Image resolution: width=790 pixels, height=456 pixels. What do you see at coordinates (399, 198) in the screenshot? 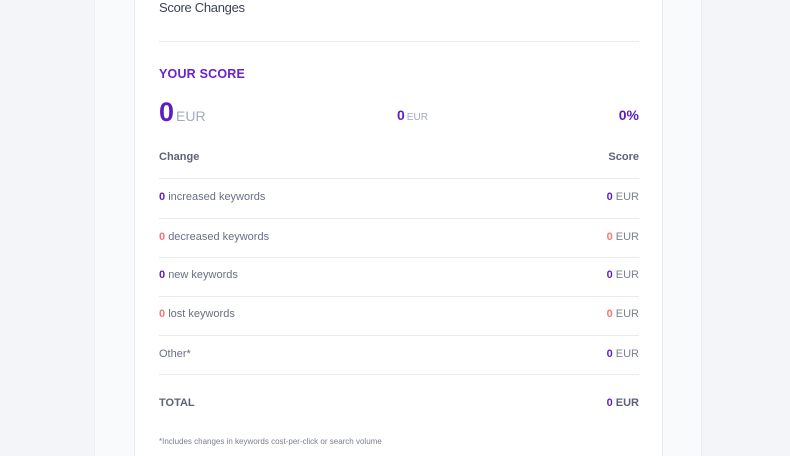
I see `table-row-increased-keywords: 0 increased keywords 0 EUR` at bounding box center [399, 198].